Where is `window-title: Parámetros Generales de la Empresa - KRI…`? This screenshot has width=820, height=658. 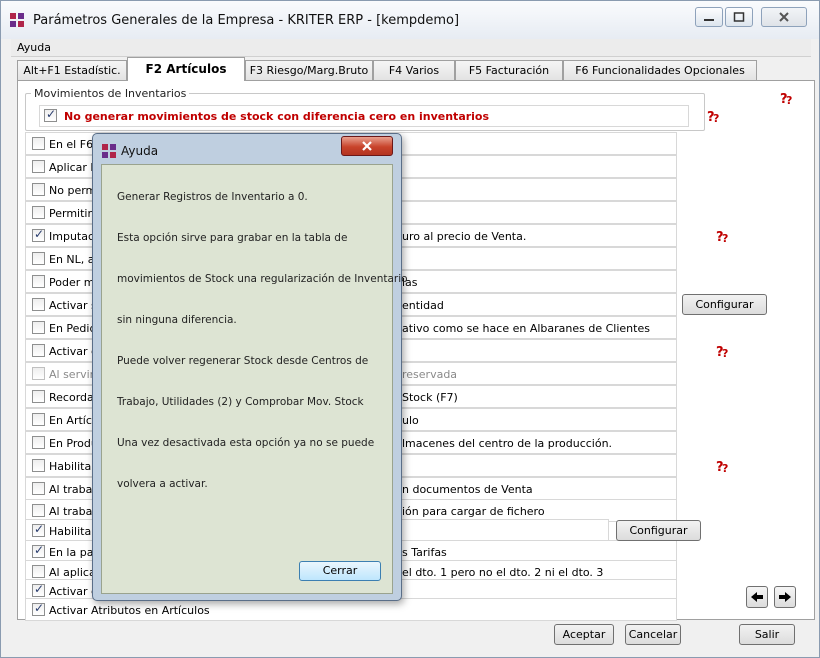 window-title: Parámetros Generales de la Empresa - KRI… is located at coordinates (246, 20).